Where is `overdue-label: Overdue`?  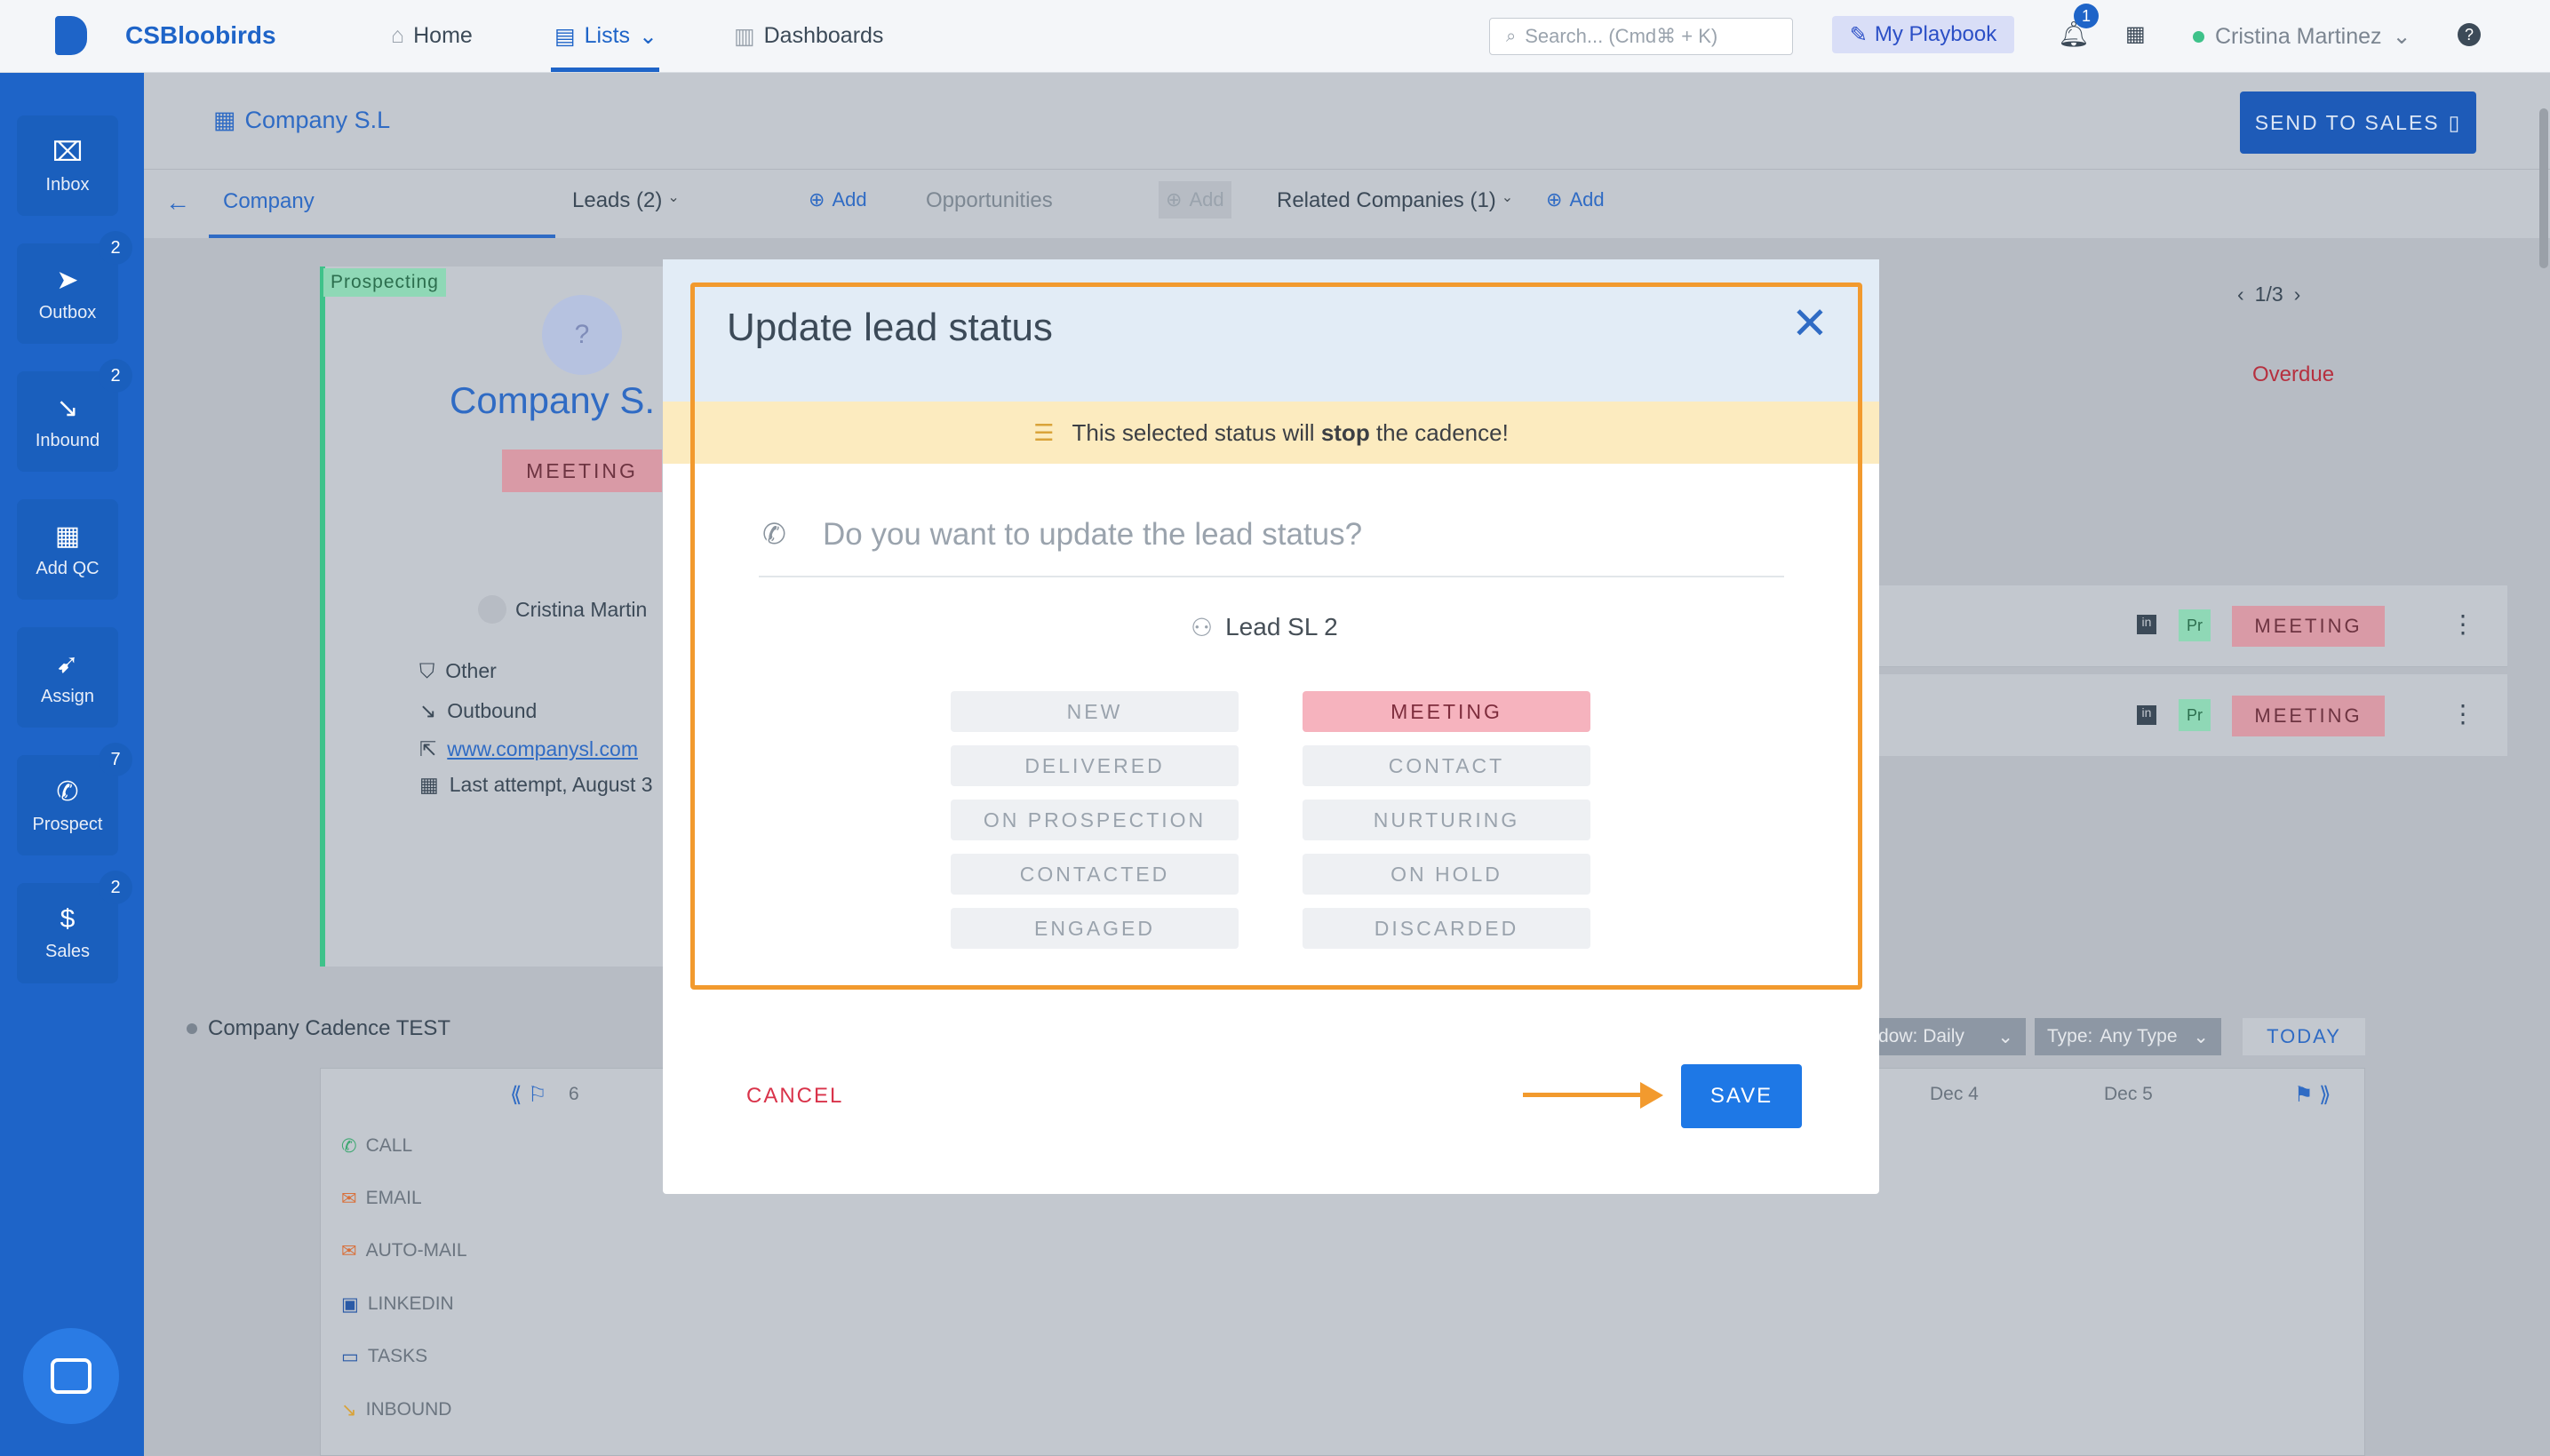
overdue-label: Overdue is located at coordinates (2293, 374).